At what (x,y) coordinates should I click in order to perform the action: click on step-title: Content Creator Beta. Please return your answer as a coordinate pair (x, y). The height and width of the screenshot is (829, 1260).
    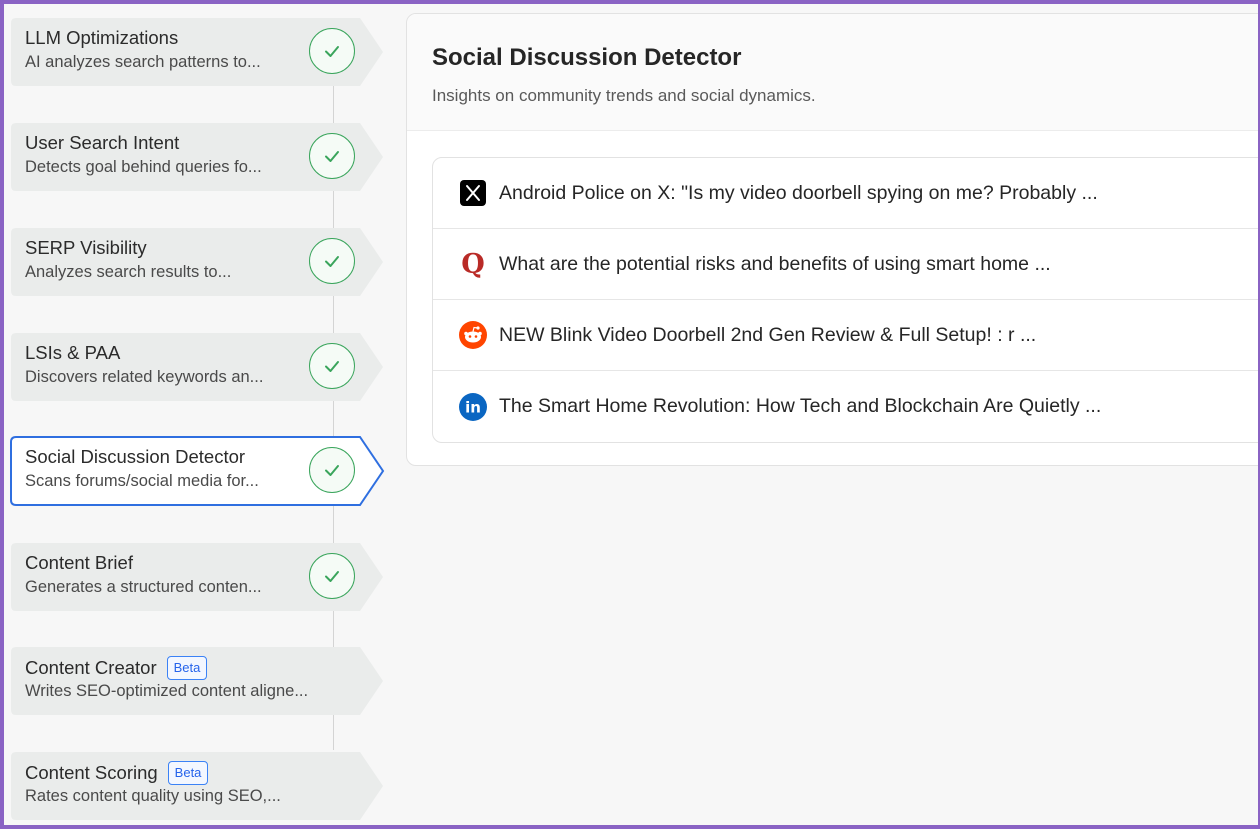
    Looking at the image, I should click on (116, 668).